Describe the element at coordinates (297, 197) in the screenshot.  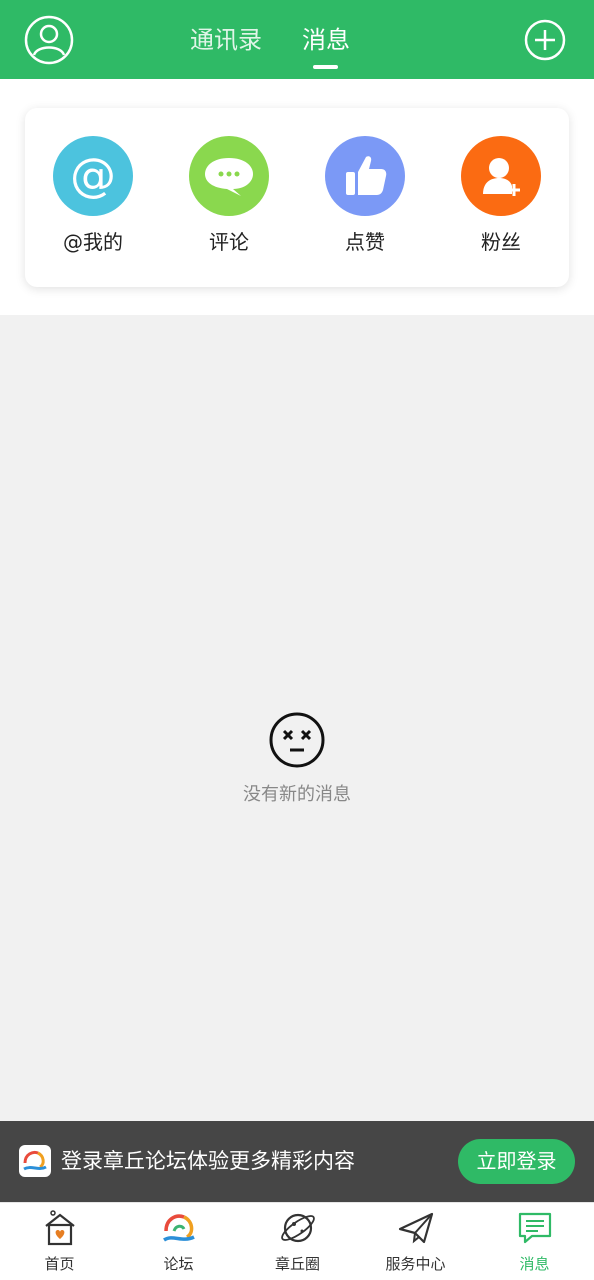
I see `message-category-card: @ @我的 评论 点赞 粉丝` at that location.